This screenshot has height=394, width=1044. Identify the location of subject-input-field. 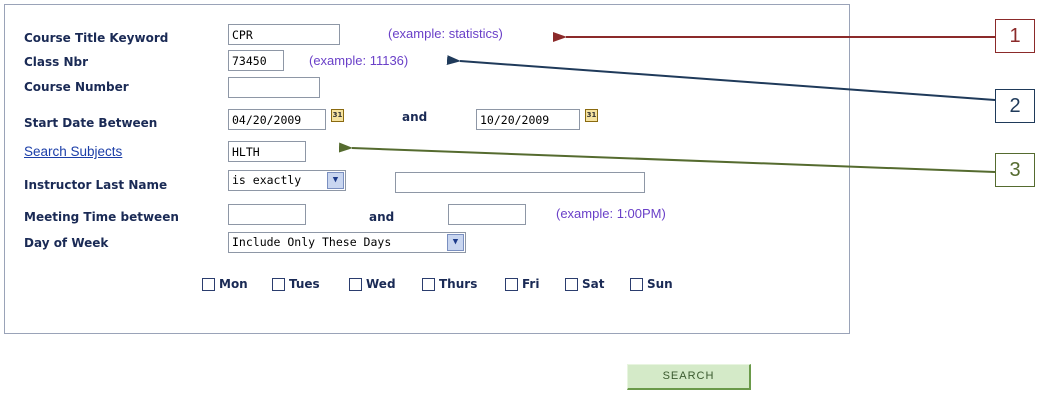
(267, 151).